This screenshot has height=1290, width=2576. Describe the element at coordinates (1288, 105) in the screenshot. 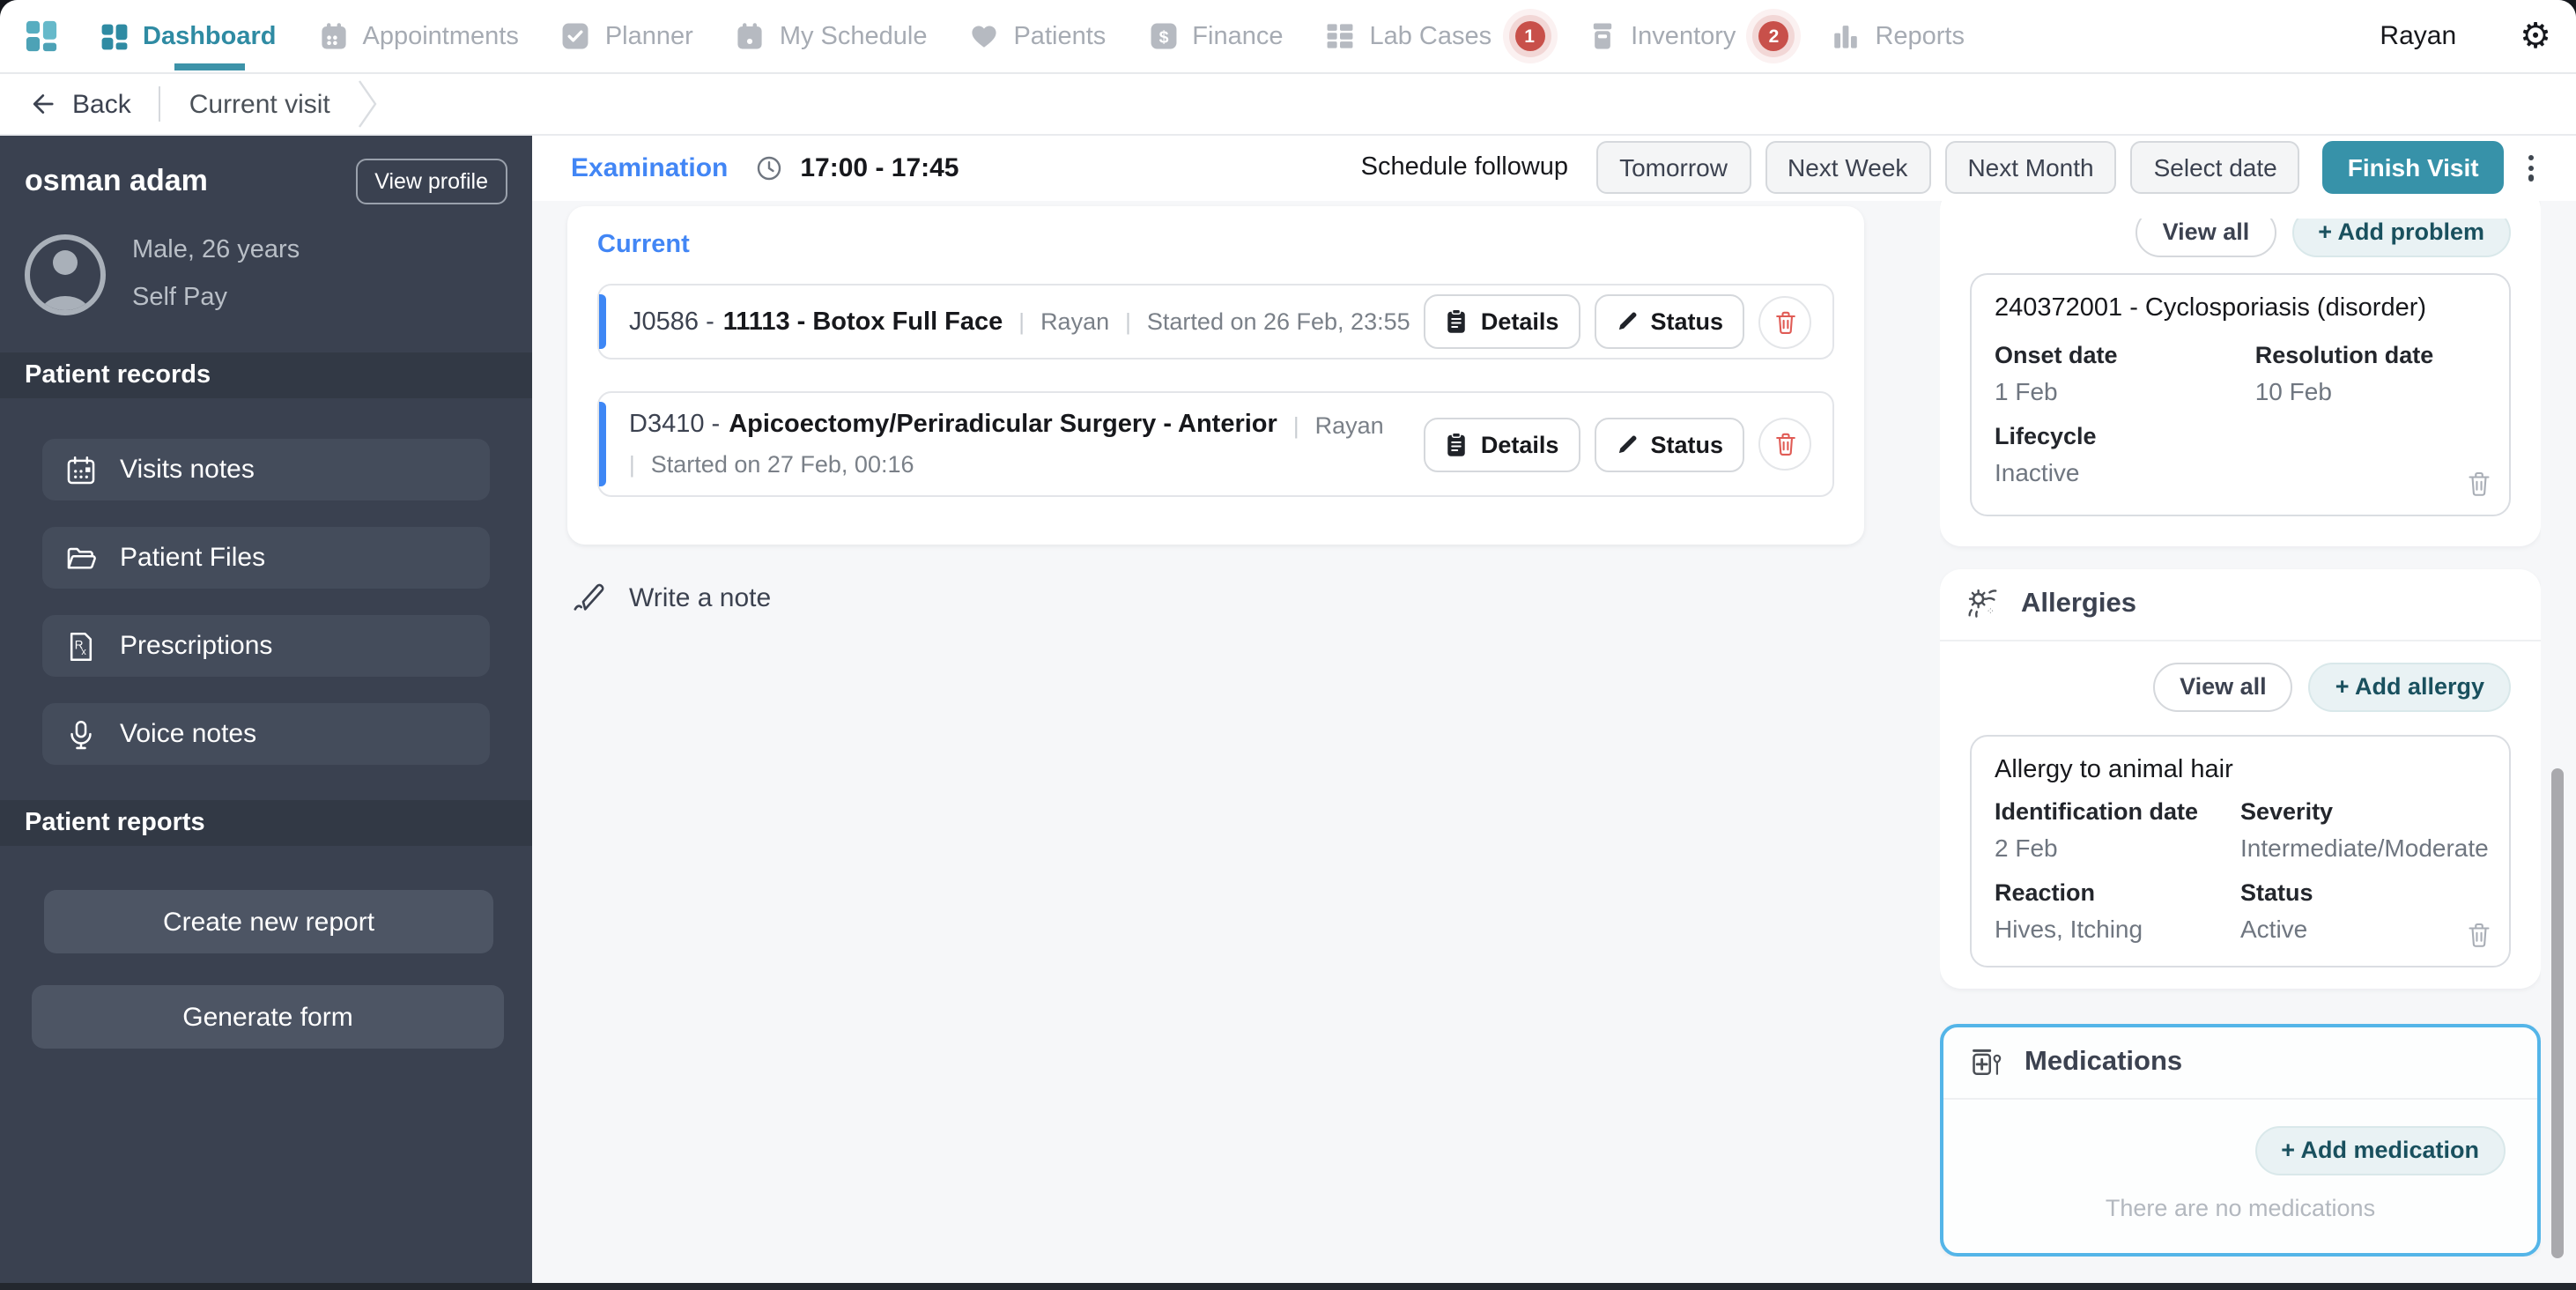

I see `breadcrumb: Back Current visit` at that location.